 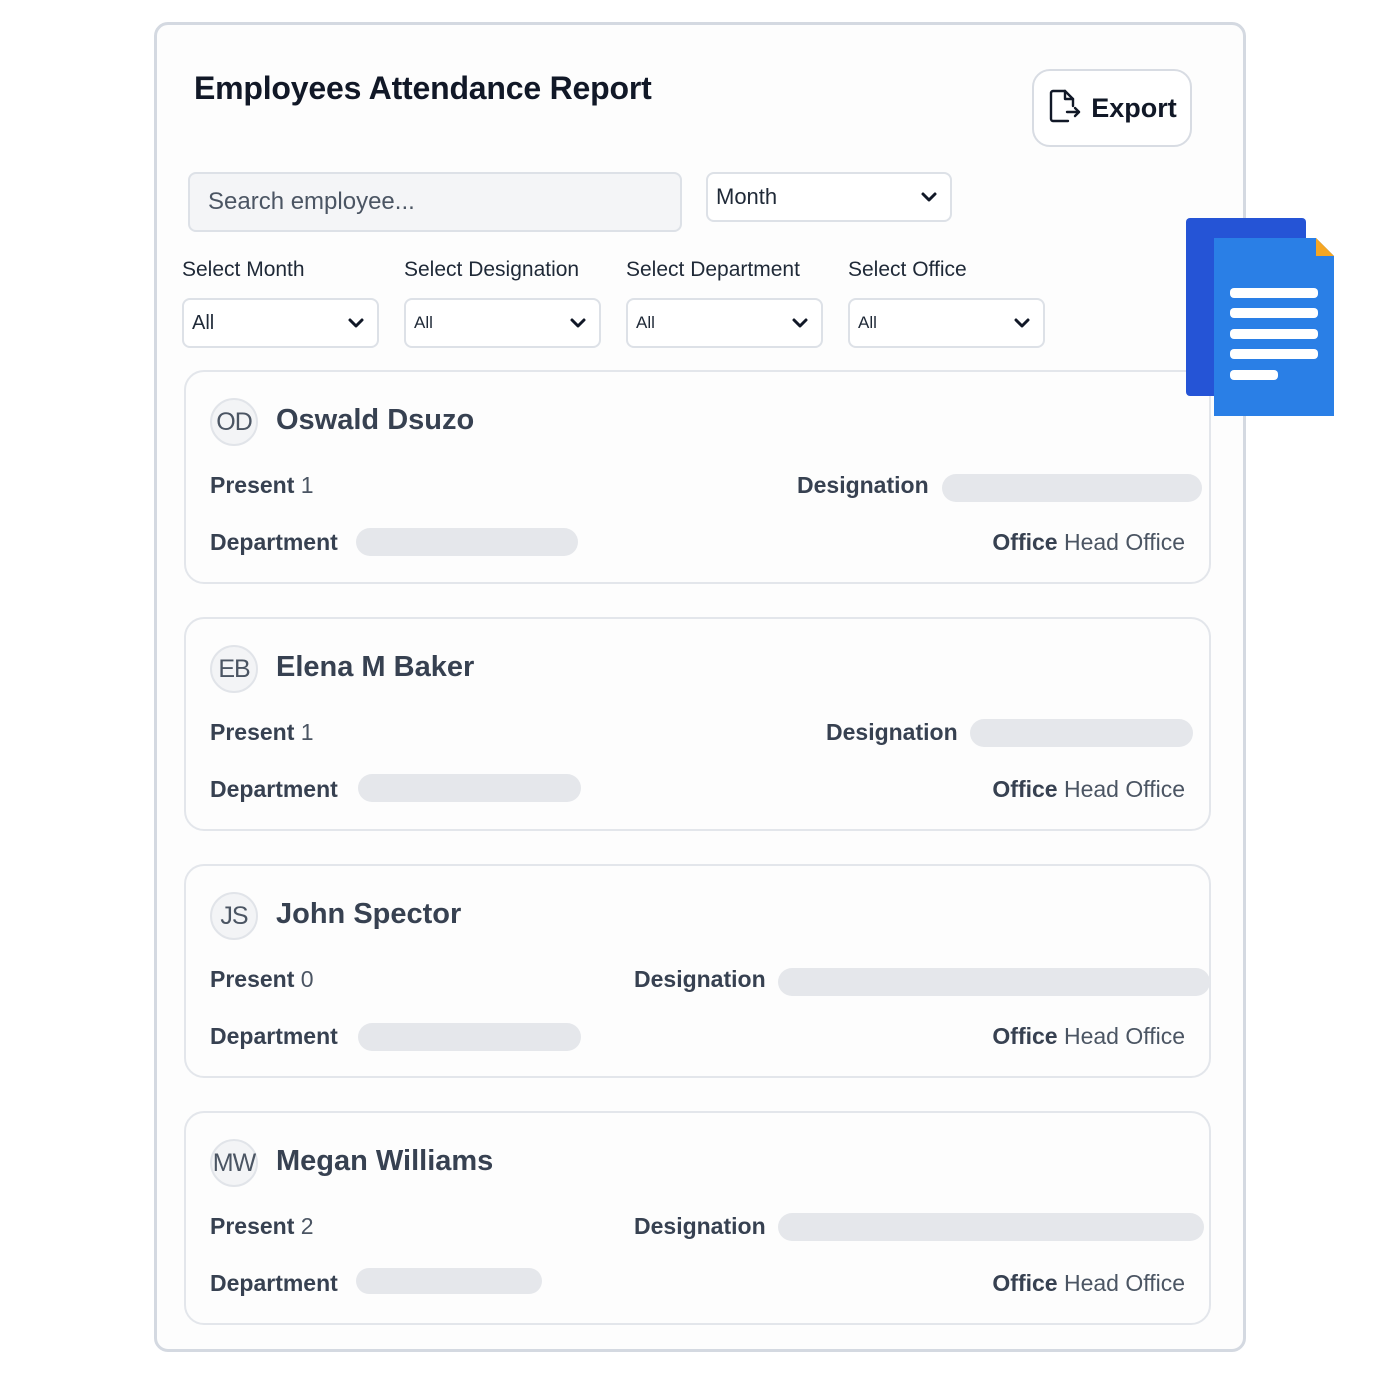 What do you see at coordinates (747, 196) in the screenshot?
I see `period-select-value: Month` at bounding box center [747, 196].